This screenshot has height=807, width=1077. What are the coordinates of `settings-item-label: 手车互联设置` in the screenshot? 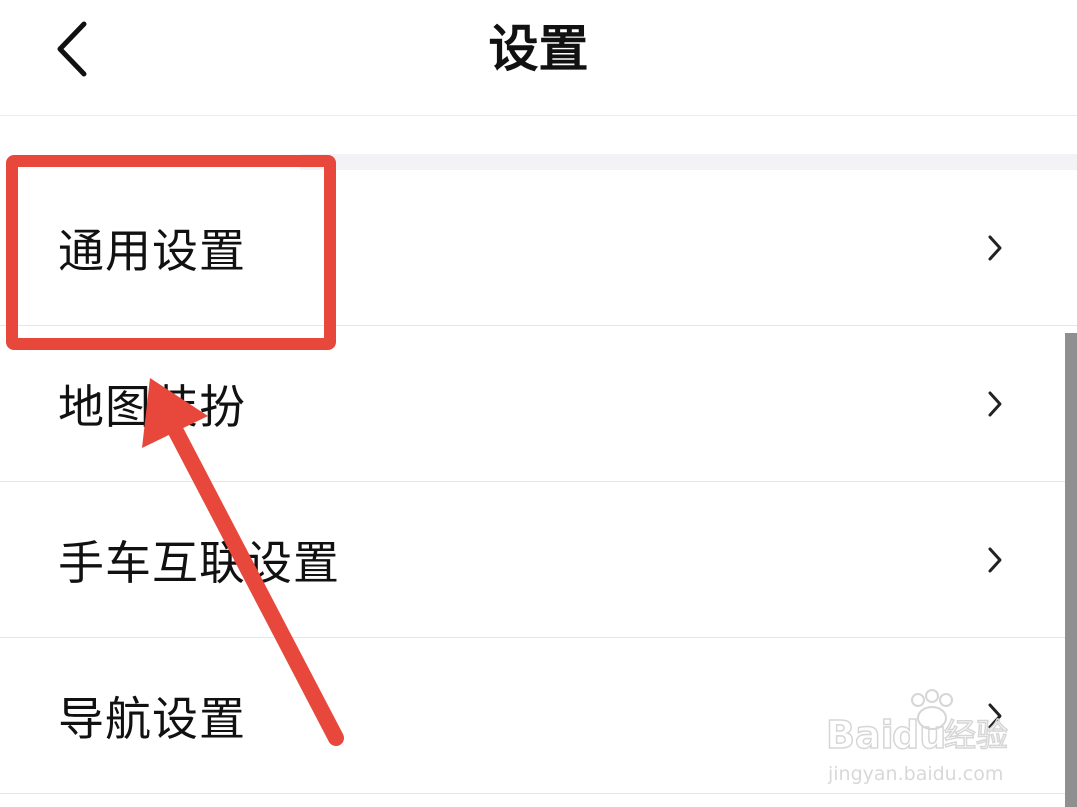 It's located at (199, 562).